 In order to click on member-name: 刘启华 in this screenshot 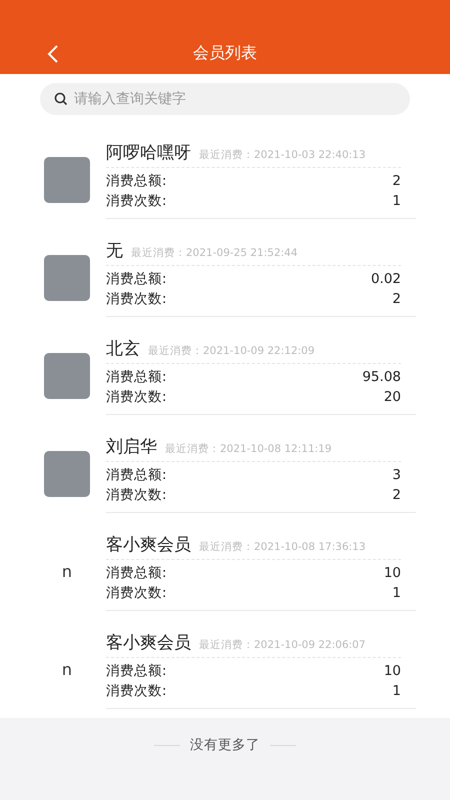, I will do `click(131, 447)`.